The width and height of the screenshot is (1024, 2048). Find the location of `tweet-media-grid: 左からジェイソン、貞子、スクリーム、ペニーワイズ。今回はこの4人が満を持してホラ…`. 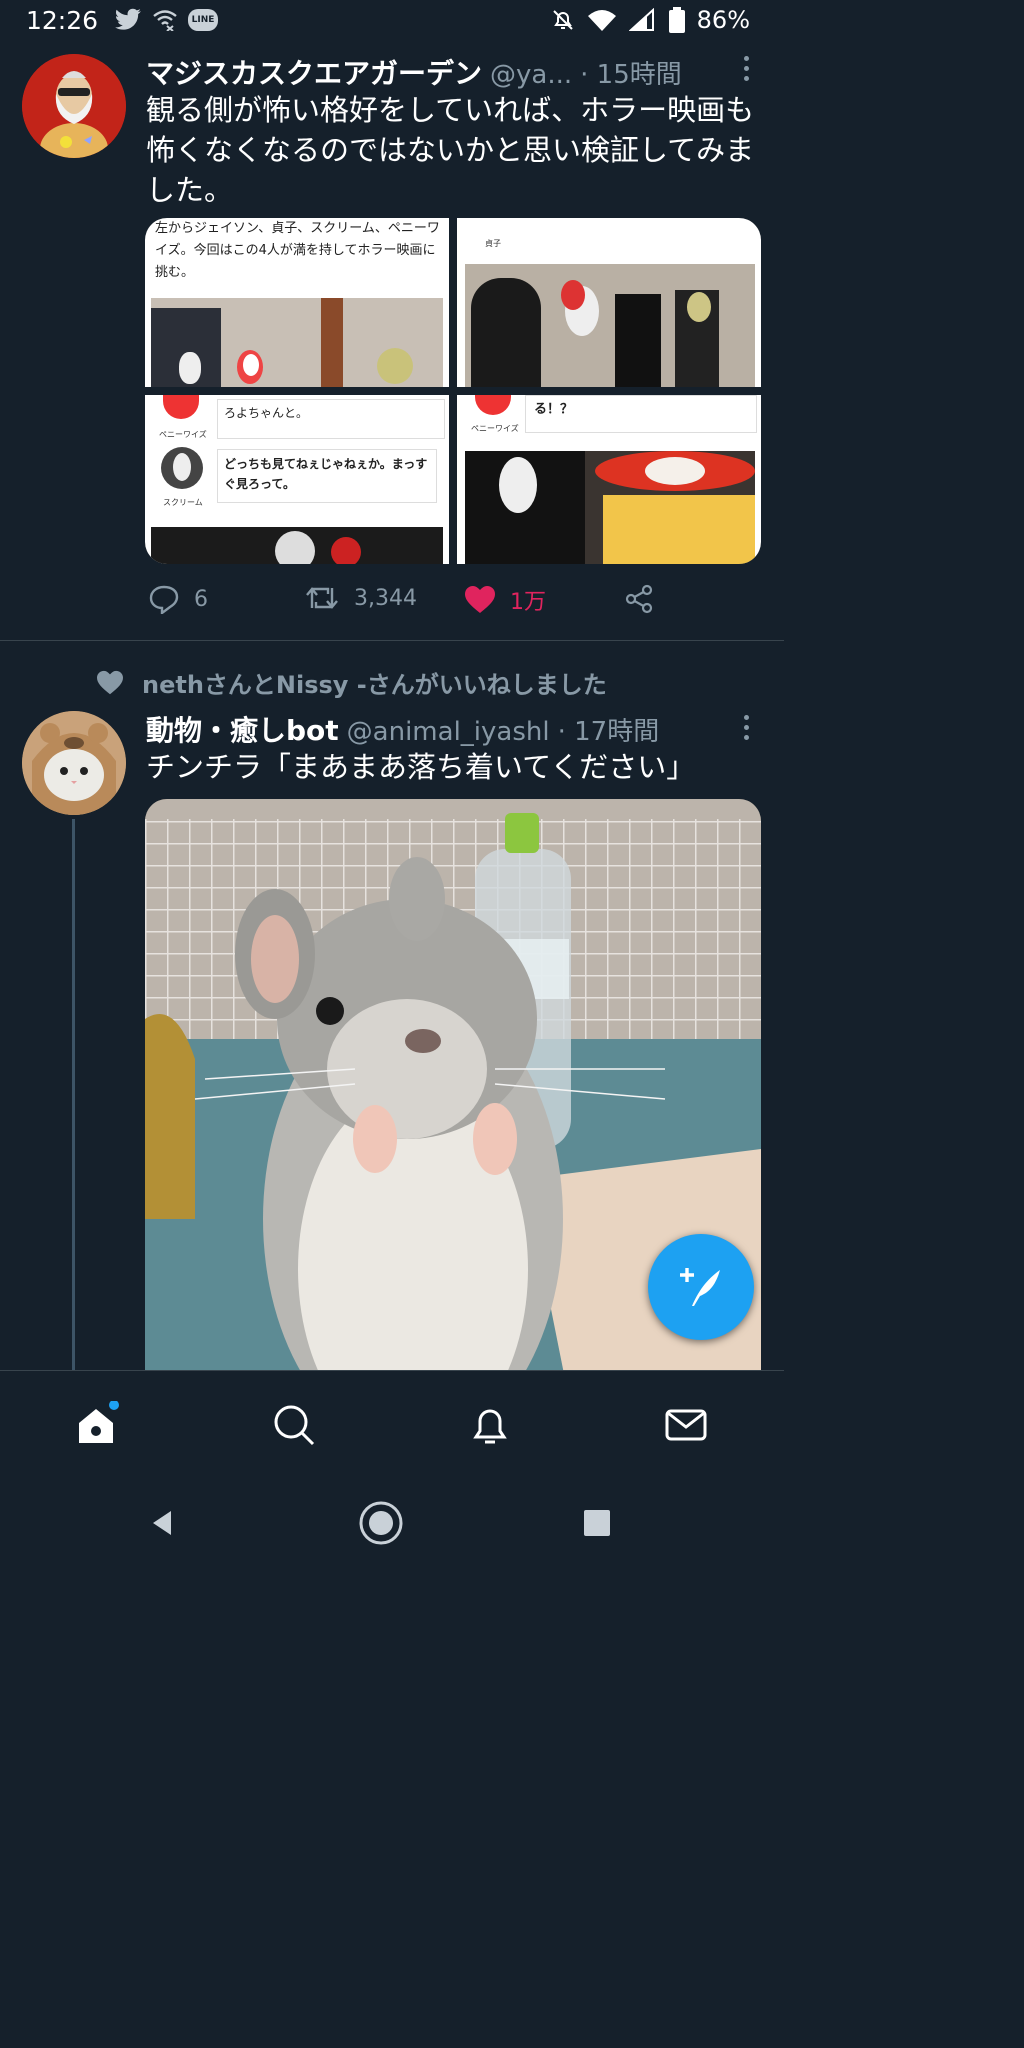

tweet-media-grid: 左からジェイソン、貞子、スクリーム、ペニーワイズ。今回はこの4人が満を持してホラ… is located at coordinates (453, 391).